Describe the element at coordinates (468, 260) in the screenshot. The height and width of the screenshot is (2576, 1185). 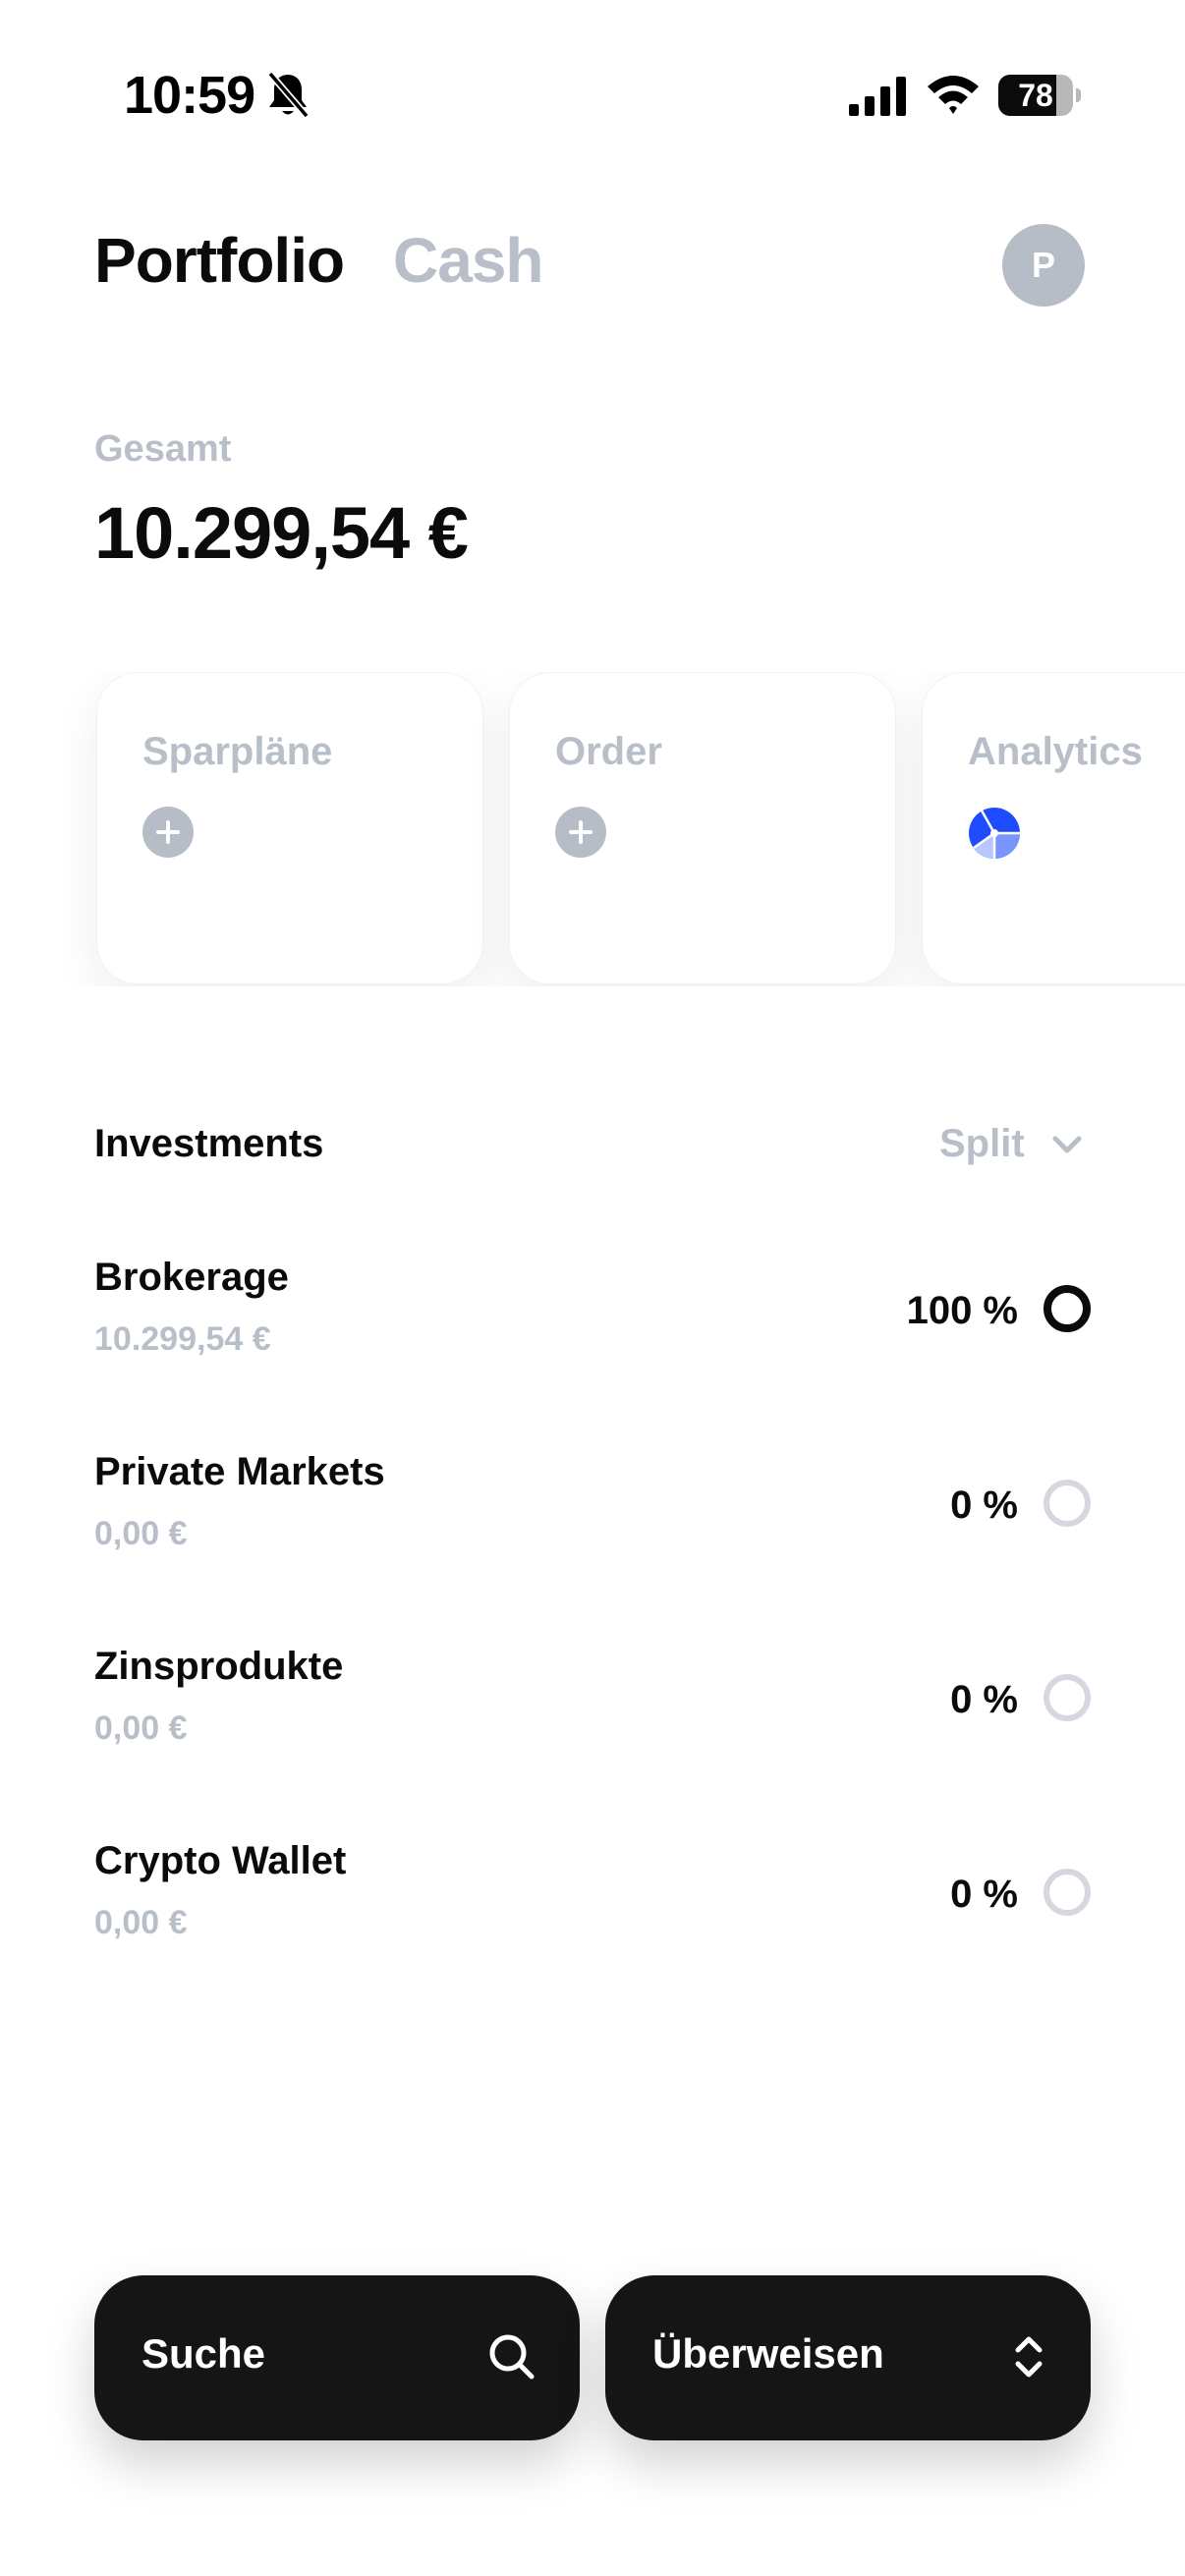
I see `tab-cash: Cash` at that location.